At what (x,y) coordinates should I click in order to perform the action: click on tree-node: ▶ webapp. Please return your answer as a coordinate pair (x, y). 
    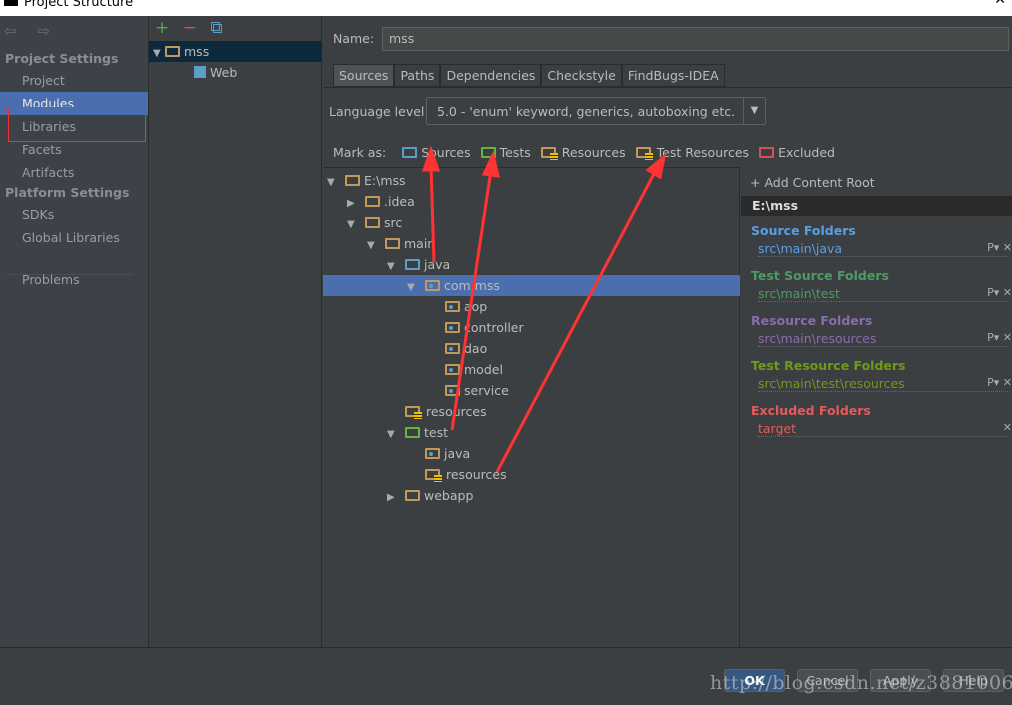
    Looking at the image, I should click on (531, 495).